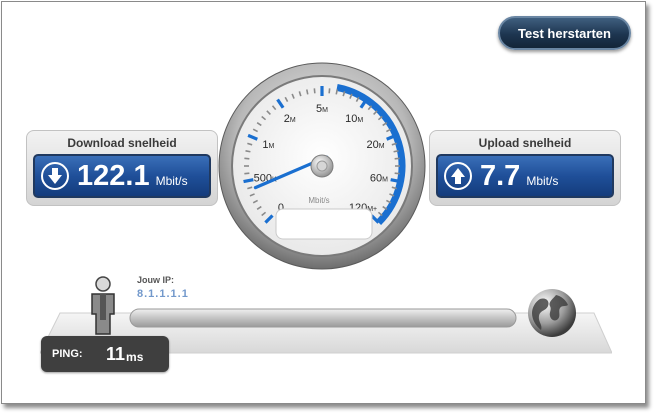 The width and height of the screenshot is (655, 415). Describe the element at coordinates (171, 181) in the screenshot. I see `download-unit: Mbit/s` at that location.